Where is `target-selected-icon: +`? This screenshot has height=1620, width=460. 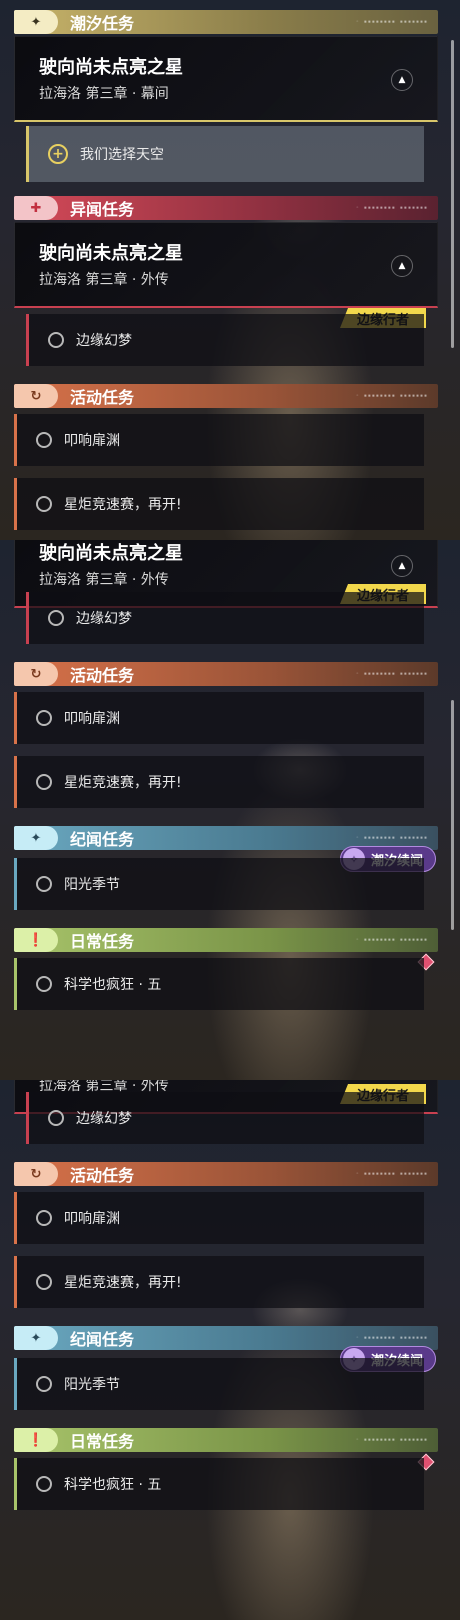 target-selected-icon: + is located at coordinates (58, 154).